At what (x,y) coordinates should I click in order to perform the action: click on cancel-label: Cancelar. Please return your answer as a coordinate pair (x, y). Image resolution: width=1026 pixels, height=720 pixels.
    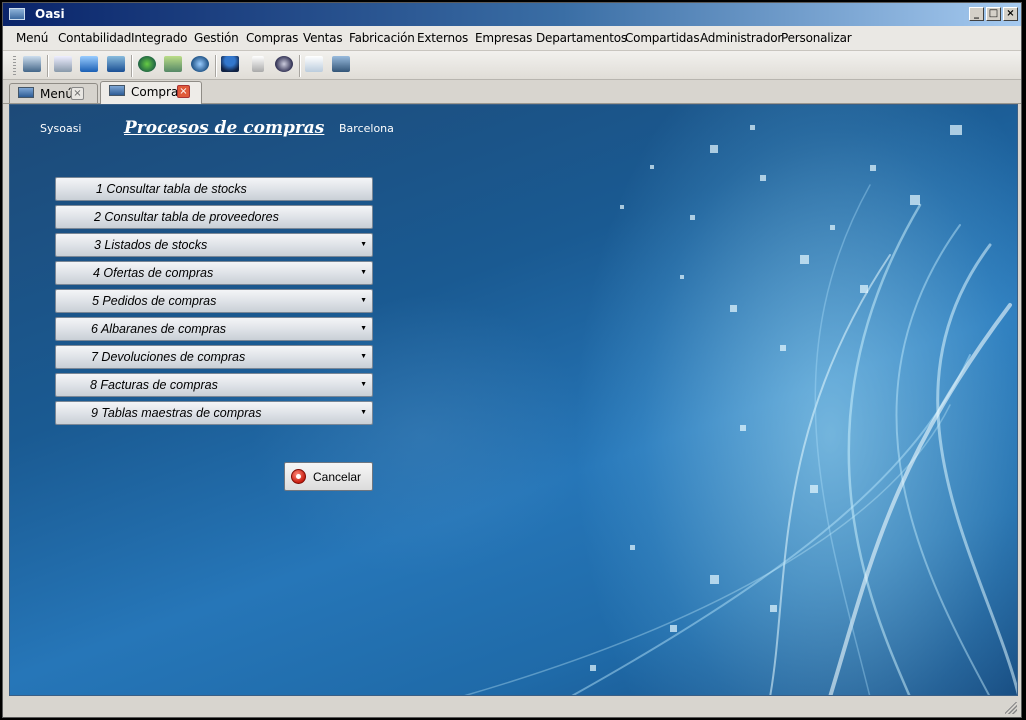
    Looking at the image, I should click on (337, 477).